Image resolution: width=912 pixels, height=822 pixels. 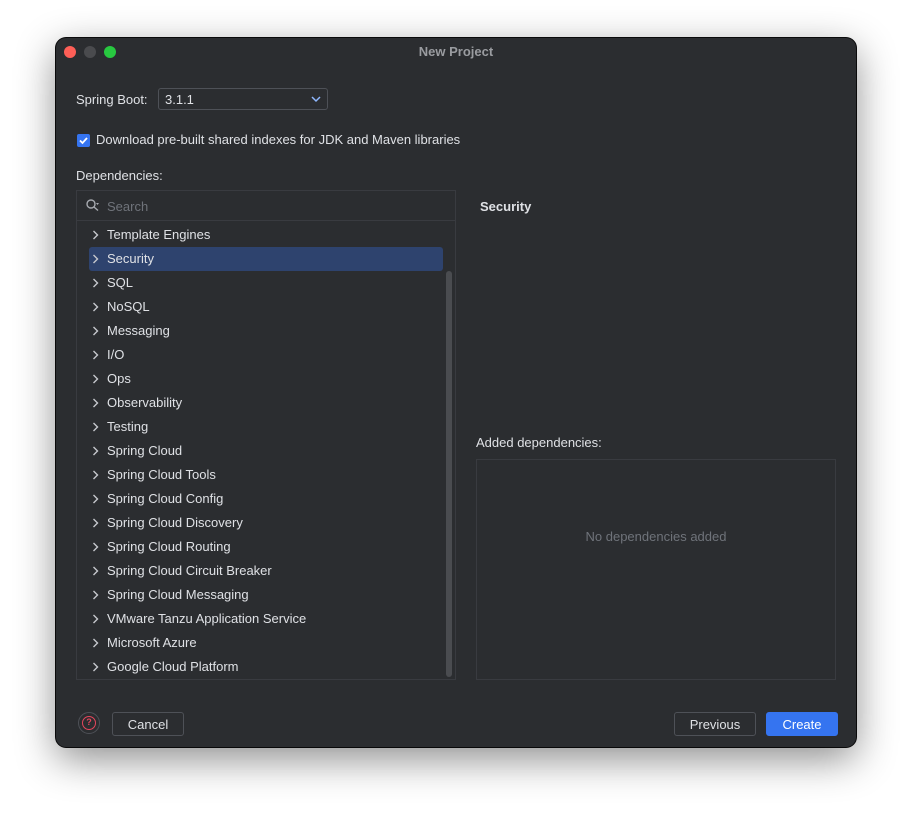 What do you see at coordinates (175, 522) in the screenshot?
I see `tree-item-label: Spring Cloud Discovery` at bounding box center [175, 522].